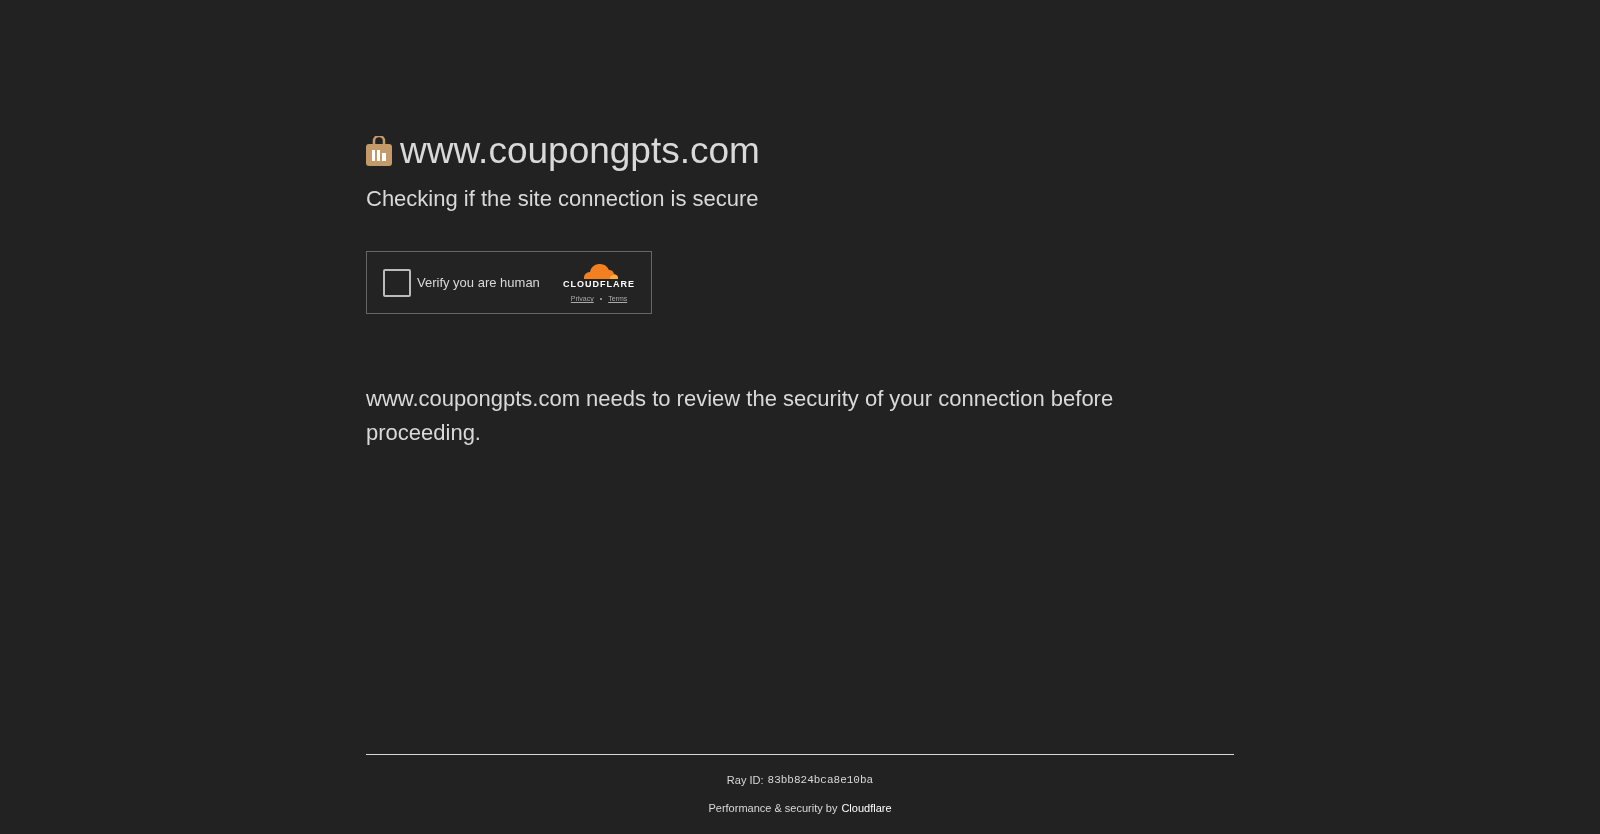 This screenshot has width=1600, height=834. I want to click on brand-name: CLOUDFLARE, so click(599, 284).